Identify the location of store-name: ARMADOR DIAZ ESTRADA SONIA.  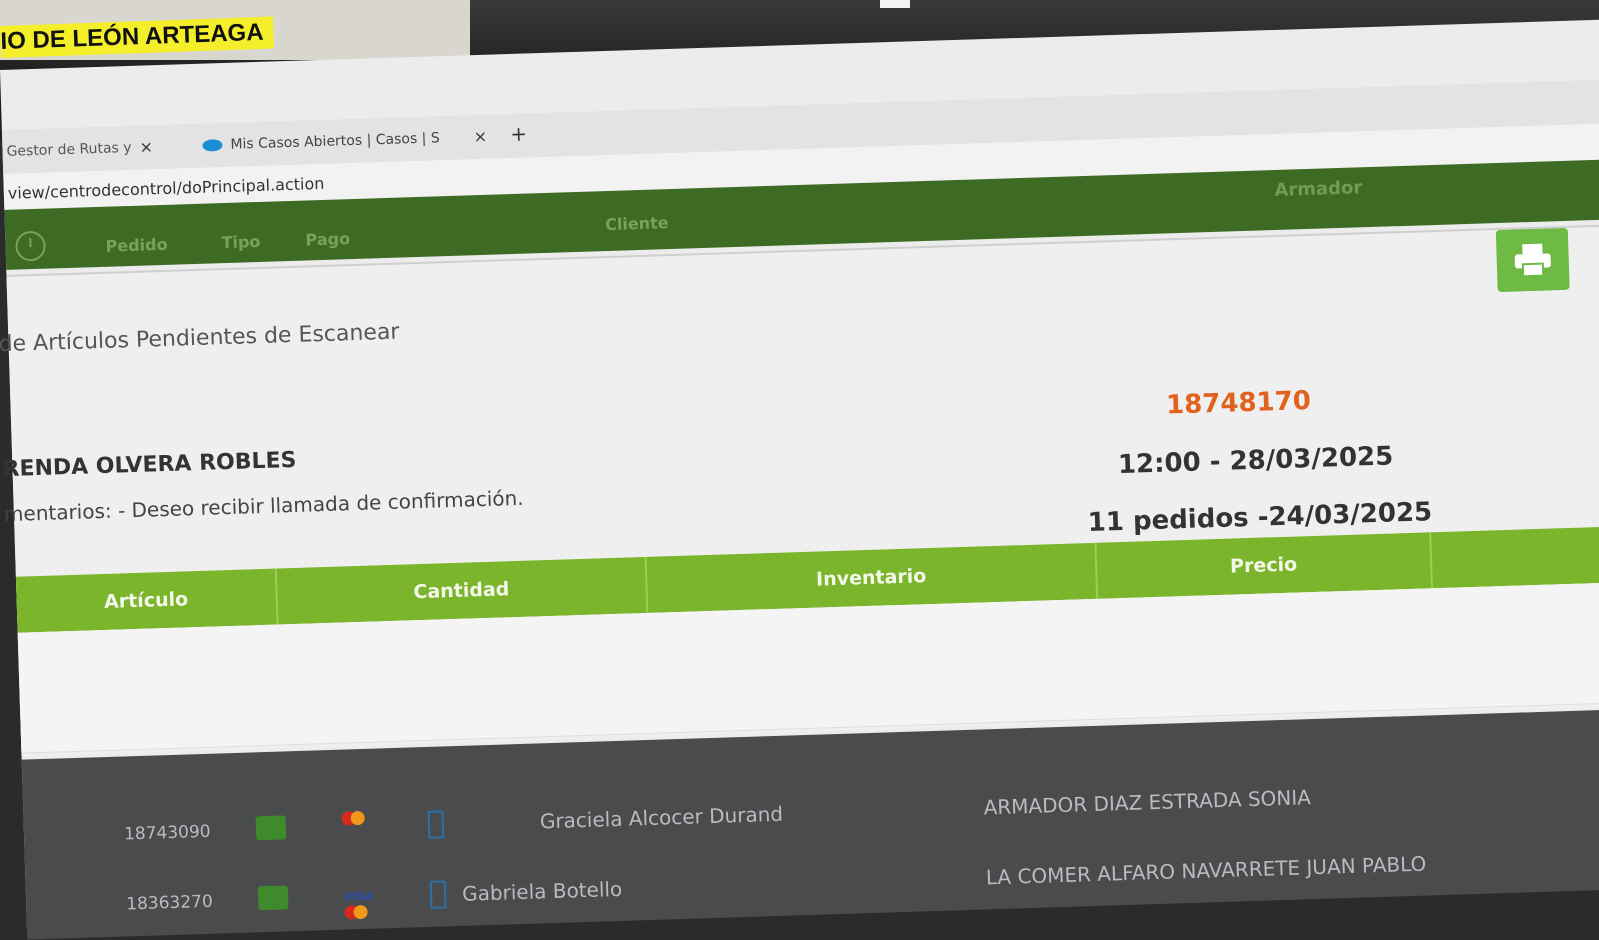
(1147, 802).